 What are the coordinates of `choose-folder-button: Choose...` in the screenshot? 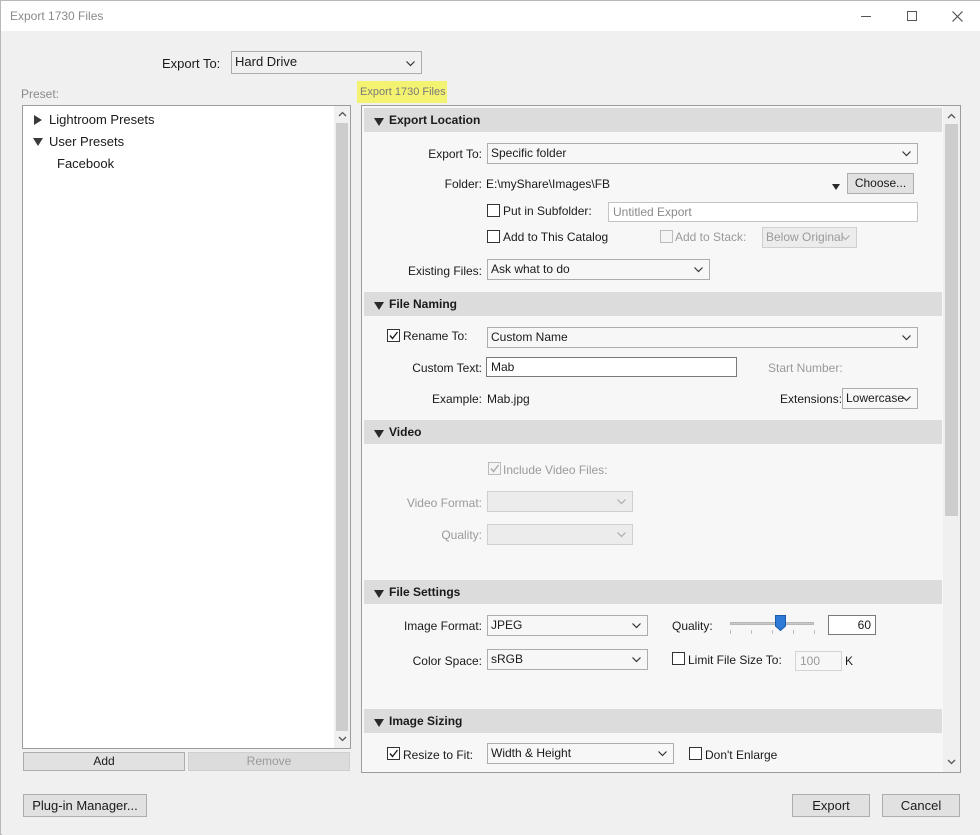 It's located at (880, 183).